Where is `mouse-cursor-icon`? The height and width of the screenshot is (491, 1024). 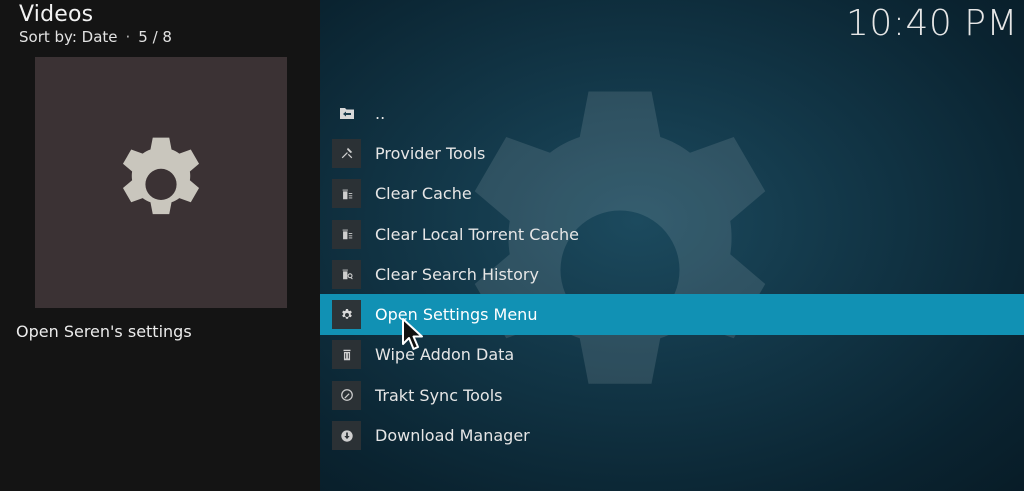 mouse-cursor-icon is located at coordinates (412, 334).